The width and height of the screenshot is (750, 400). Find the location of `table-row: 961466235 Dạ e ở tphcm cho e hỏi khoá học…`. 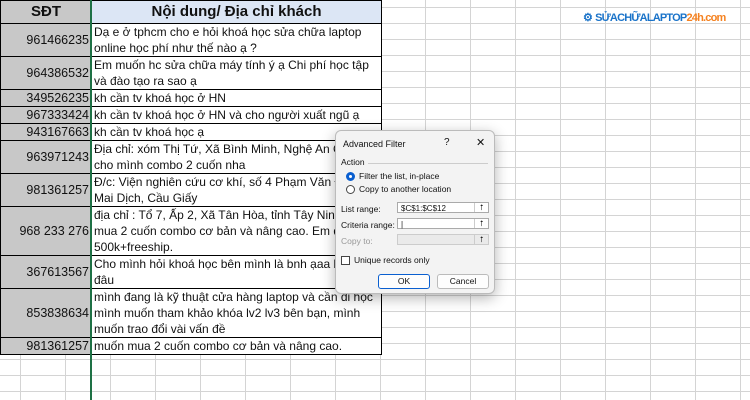

table-row: 961466235 Dạ e ở tphcm cho e hỏi khoá học… is located at coordinates (191, 40).